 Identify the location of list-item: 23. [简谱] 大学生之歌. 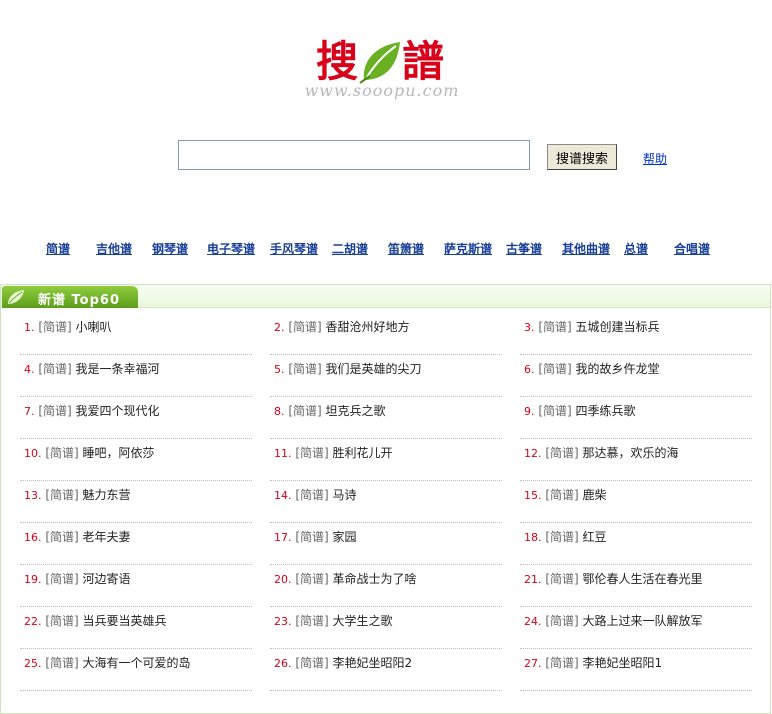
(386, 628).